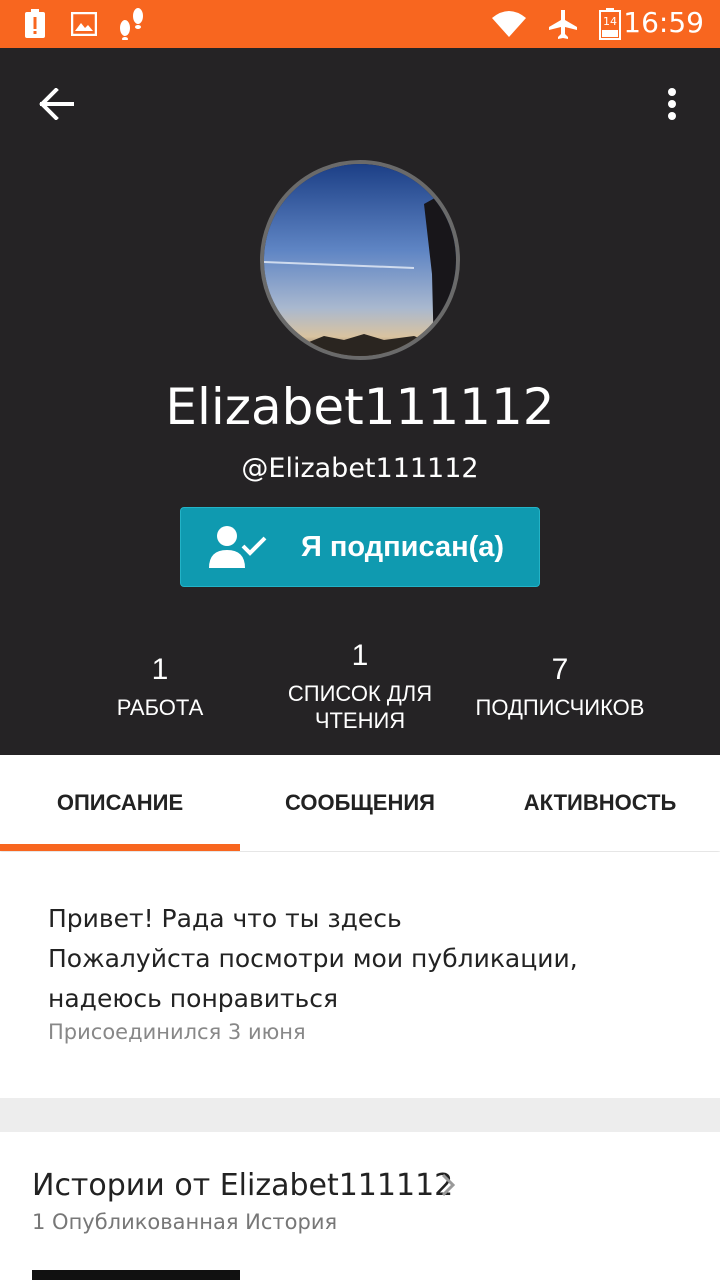 This screenshot has height=1280, width=720. What do you see at coordinates (160, 707) in the screenshot?
I see `stat-works-label: РАБОТА` at bounding box center [160, 707].